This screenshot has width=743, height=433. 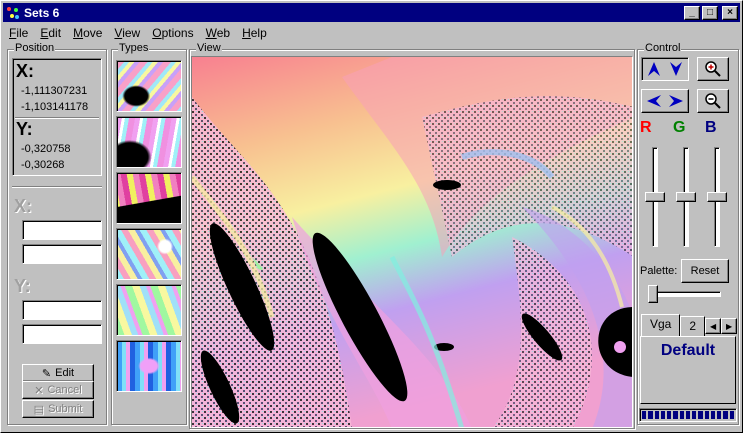 I want to click on menu-bar: File Edit Move View Options Web Help, so click(x=138, y=33).